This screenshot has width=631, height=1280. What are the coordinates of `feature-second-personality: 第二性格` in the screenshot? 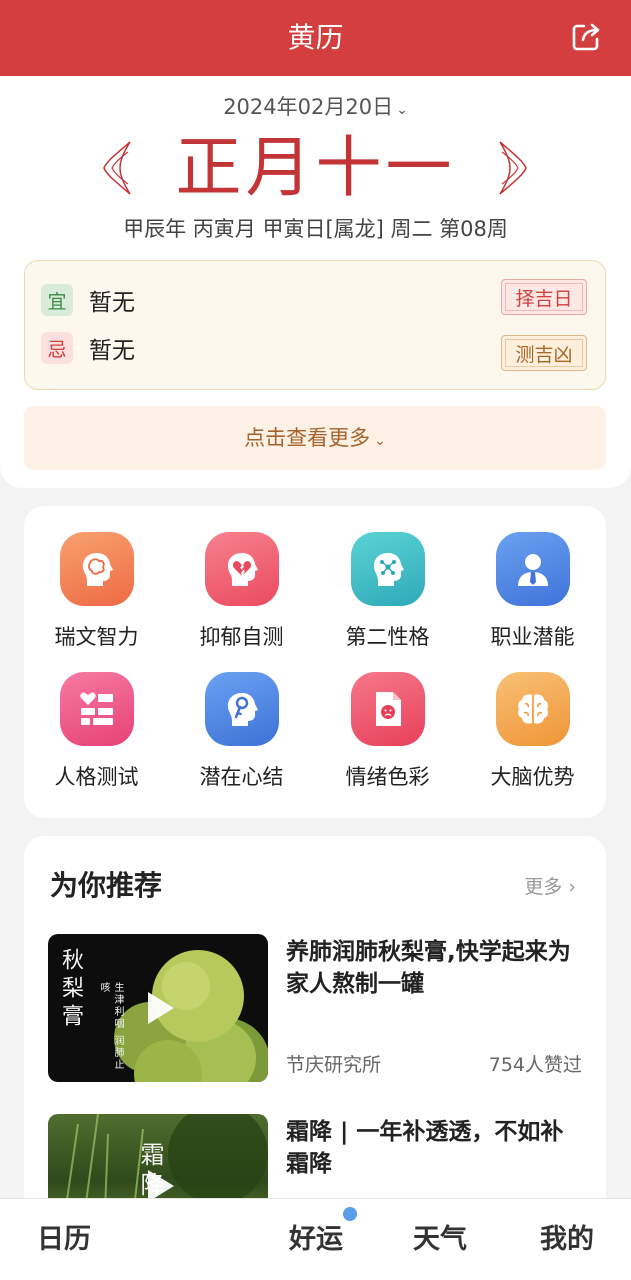 It's located at (387, 577).